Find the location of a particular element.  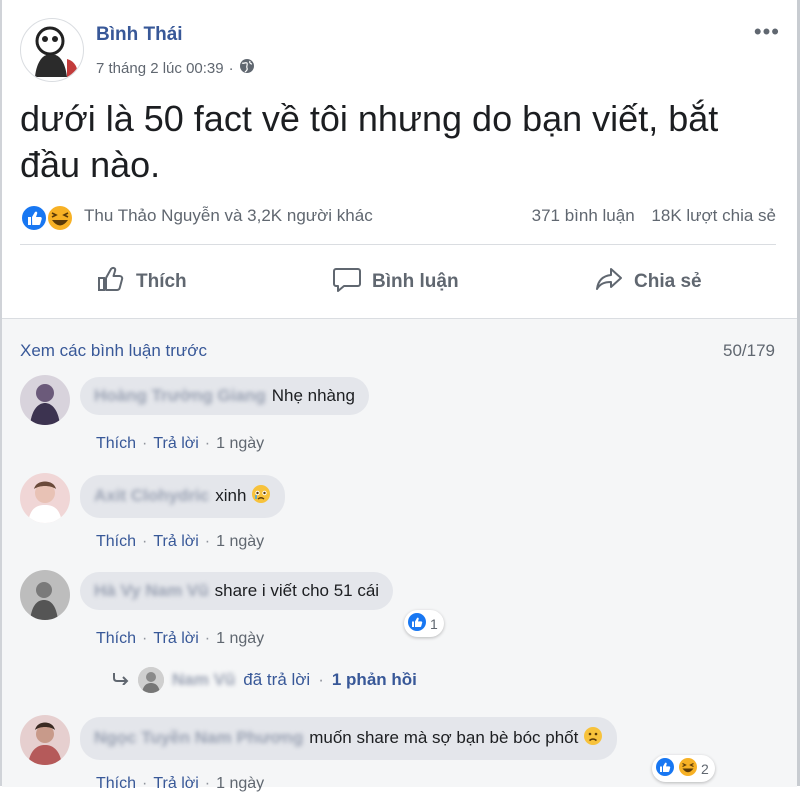

comment-bubble-icon is located at coordinates (347, 282).